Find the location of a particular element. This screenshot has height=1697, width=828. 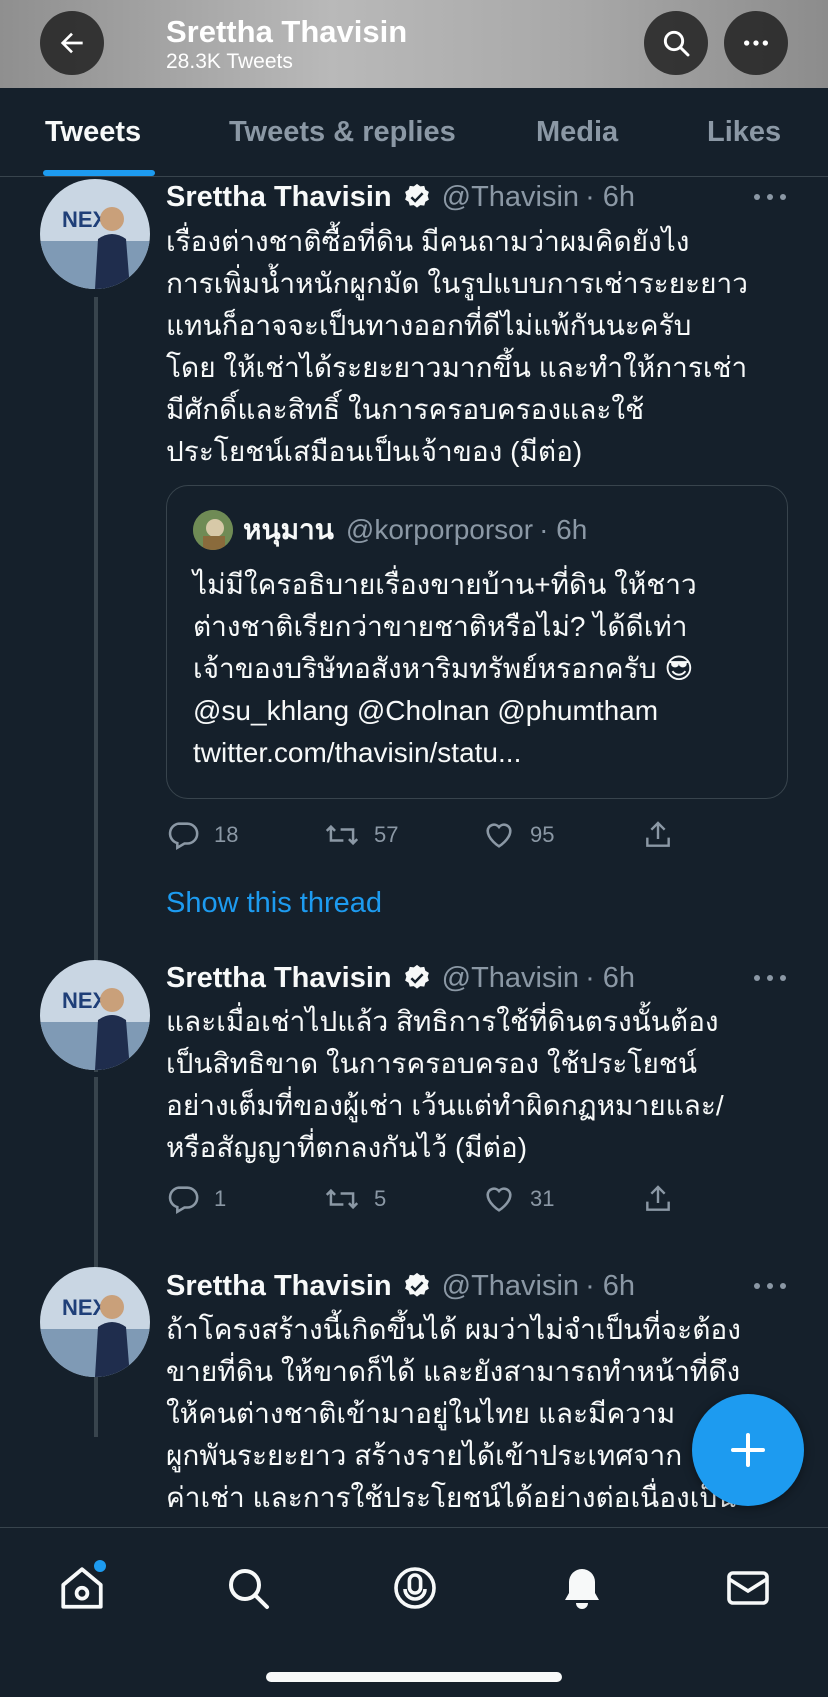

retweet-button: 5 is located at coordinates (355, 1199).